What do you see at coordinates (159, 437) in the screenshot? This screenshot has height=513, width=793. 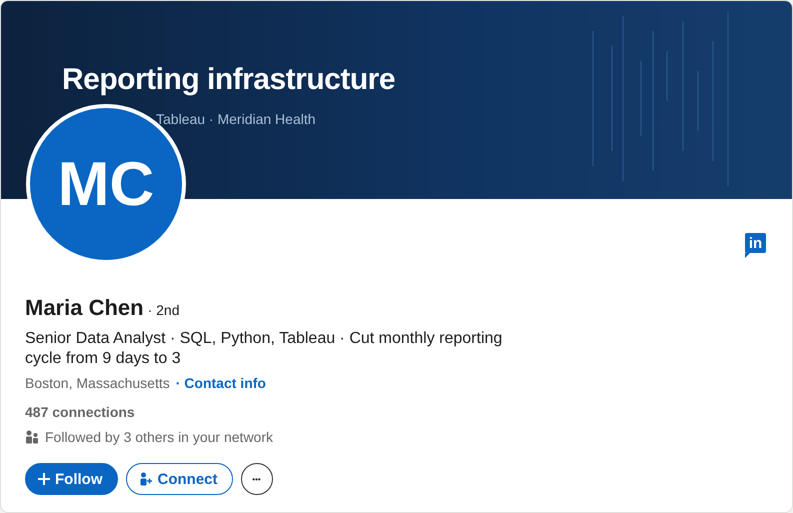 I see `followed-by-text: Followed by 3 others in your network` at bounding box center [159, 437].